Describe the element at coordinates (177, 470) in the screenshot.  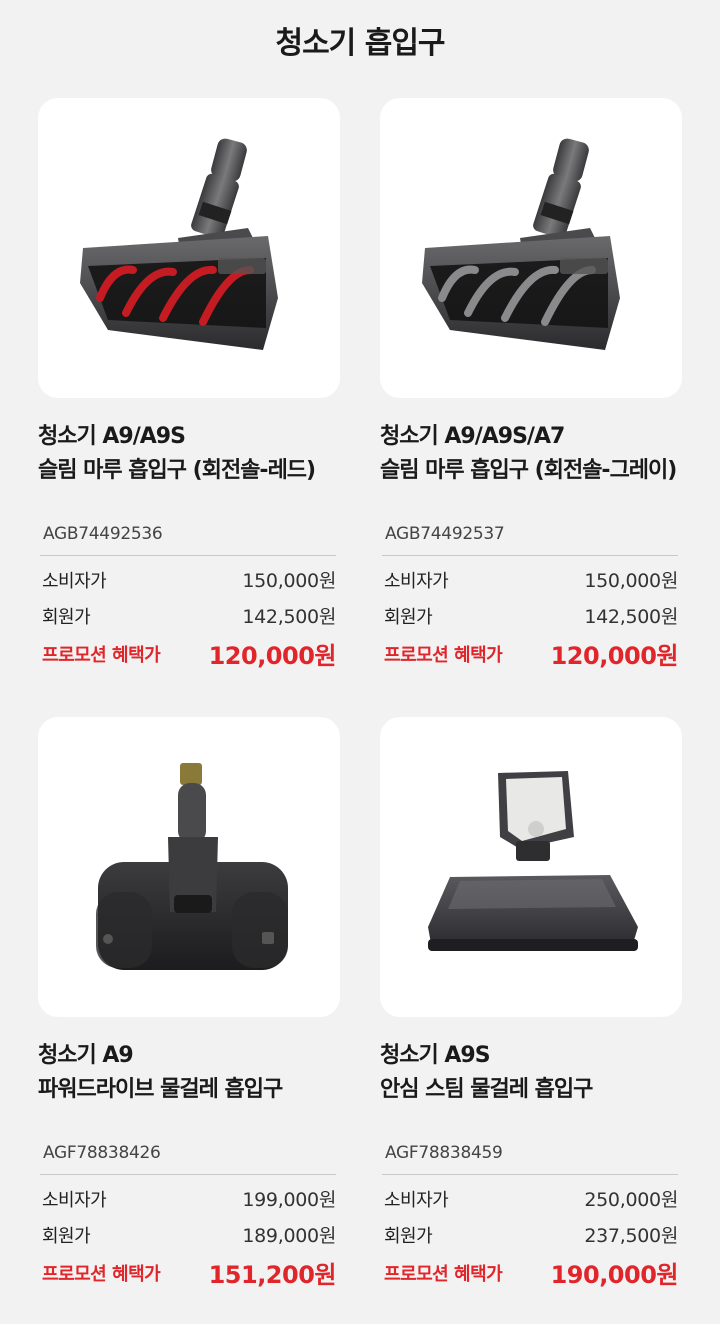
I see `product-name-line2: 슬림 마루 흡입구 (회전솔-레드)` at that location.